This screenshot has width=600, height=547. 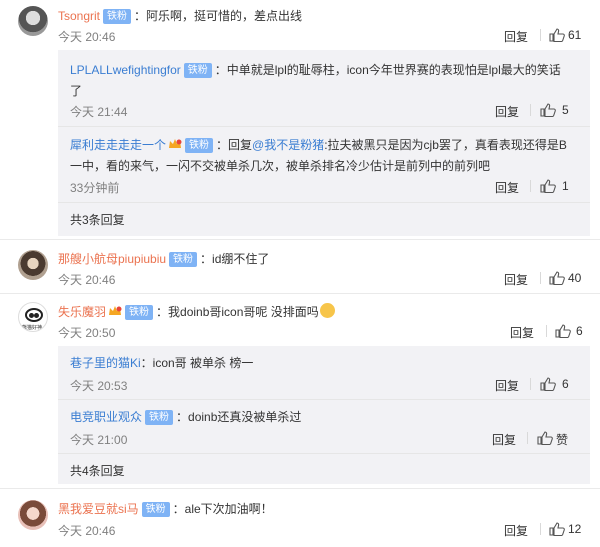 I want to click on like-count: 1, so click(x=565, y=186).